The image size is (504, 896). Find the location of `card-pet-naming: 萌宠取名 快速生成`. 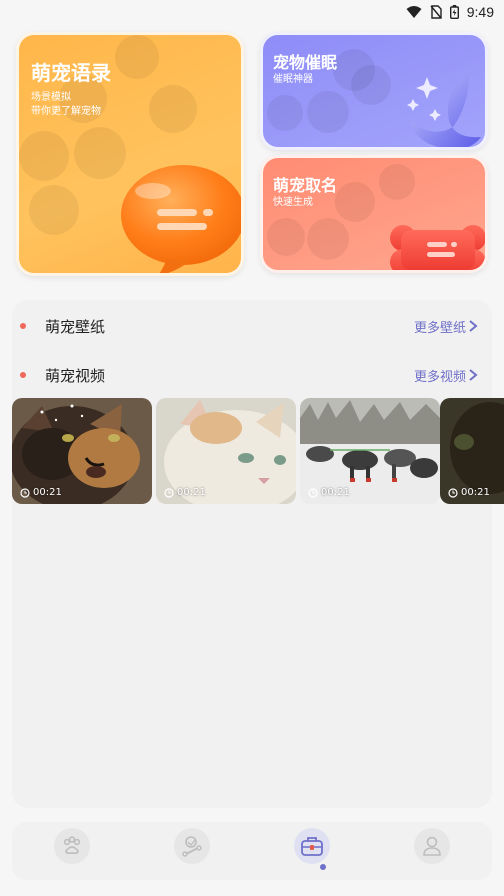

card-pet-naming: 萌宠取名 快速生成 is located at coordinates (374, 214).